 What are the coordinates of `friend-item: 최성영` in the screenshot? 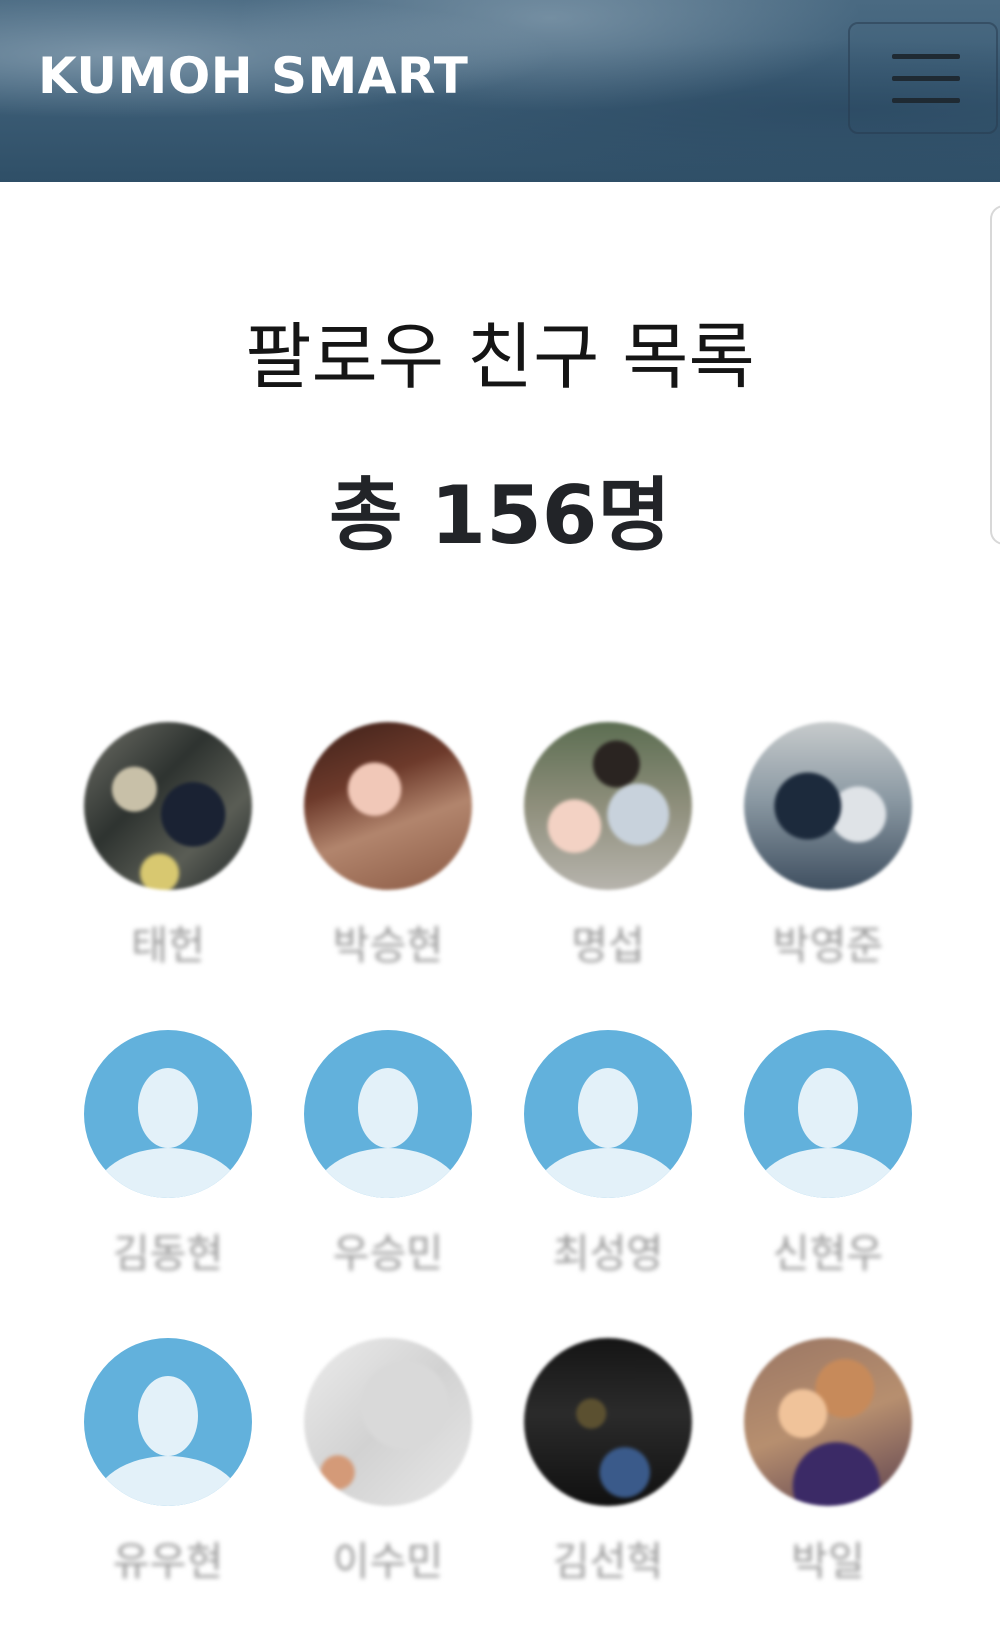 It's located at (608, 1184).